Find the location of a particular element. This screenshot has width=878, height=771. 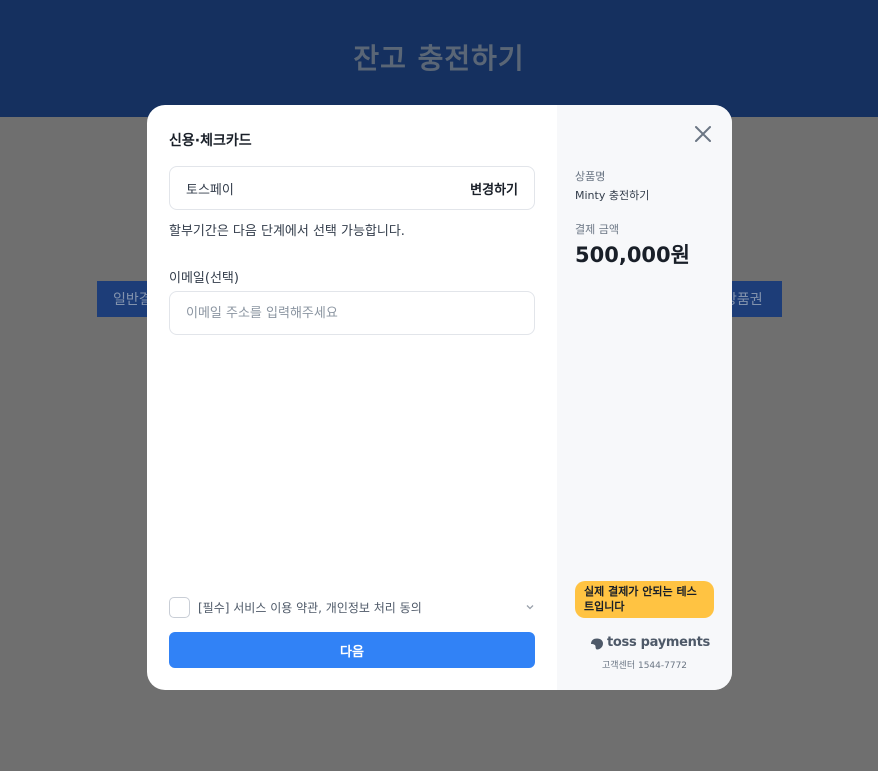

payment-method-title: 신용·체크카드 is located at coordinates (210, 141).